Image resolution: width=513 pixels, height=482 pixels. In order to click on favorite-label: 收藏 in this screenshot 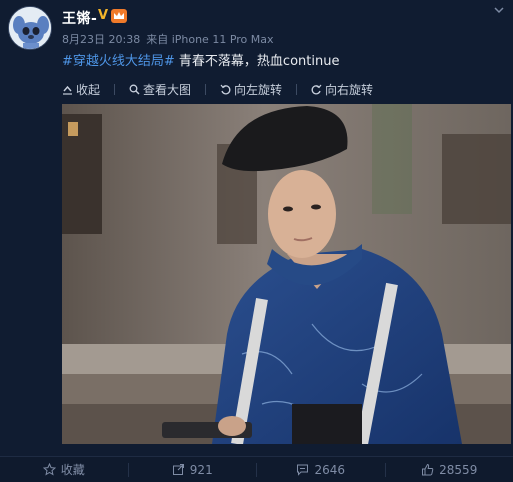, I will do `click(72, 470)`.